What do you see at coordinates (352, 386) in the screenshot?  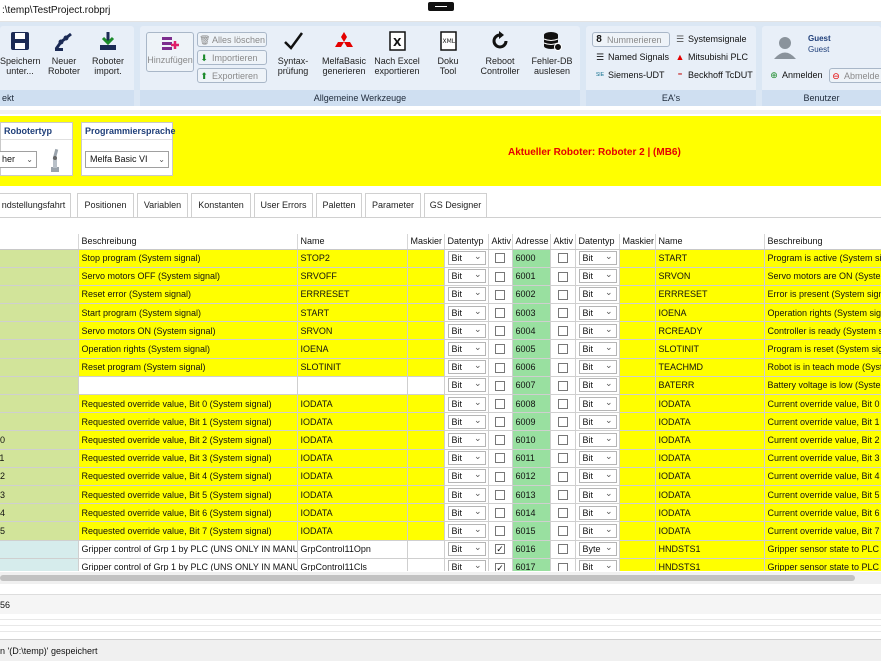 I see `cell-name` at bounding box center [352, 386].